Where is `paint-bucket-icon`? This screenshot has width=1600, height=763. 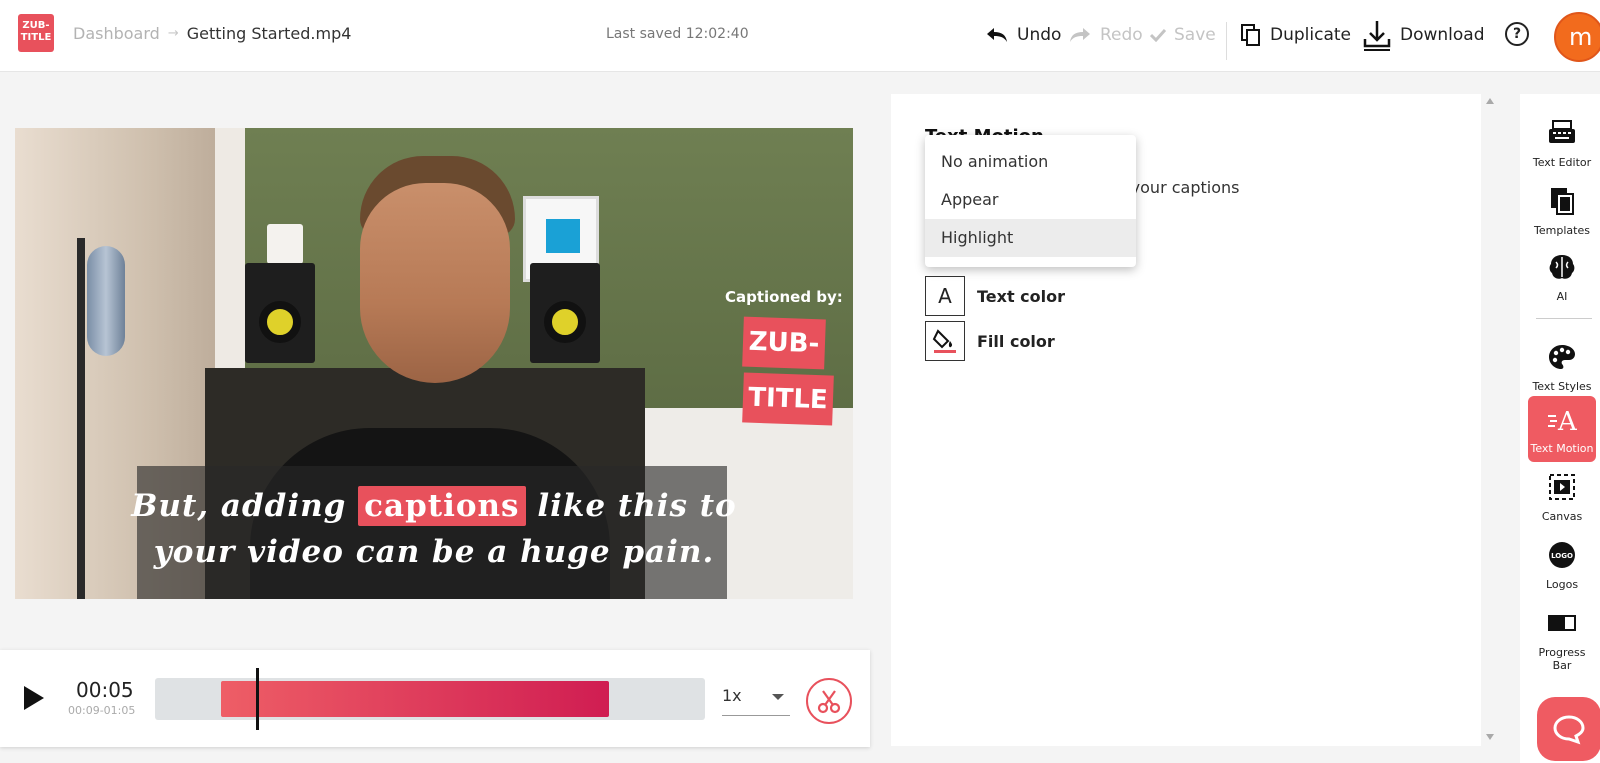
paint-bucket-icon is located at coordinates (944, 341).